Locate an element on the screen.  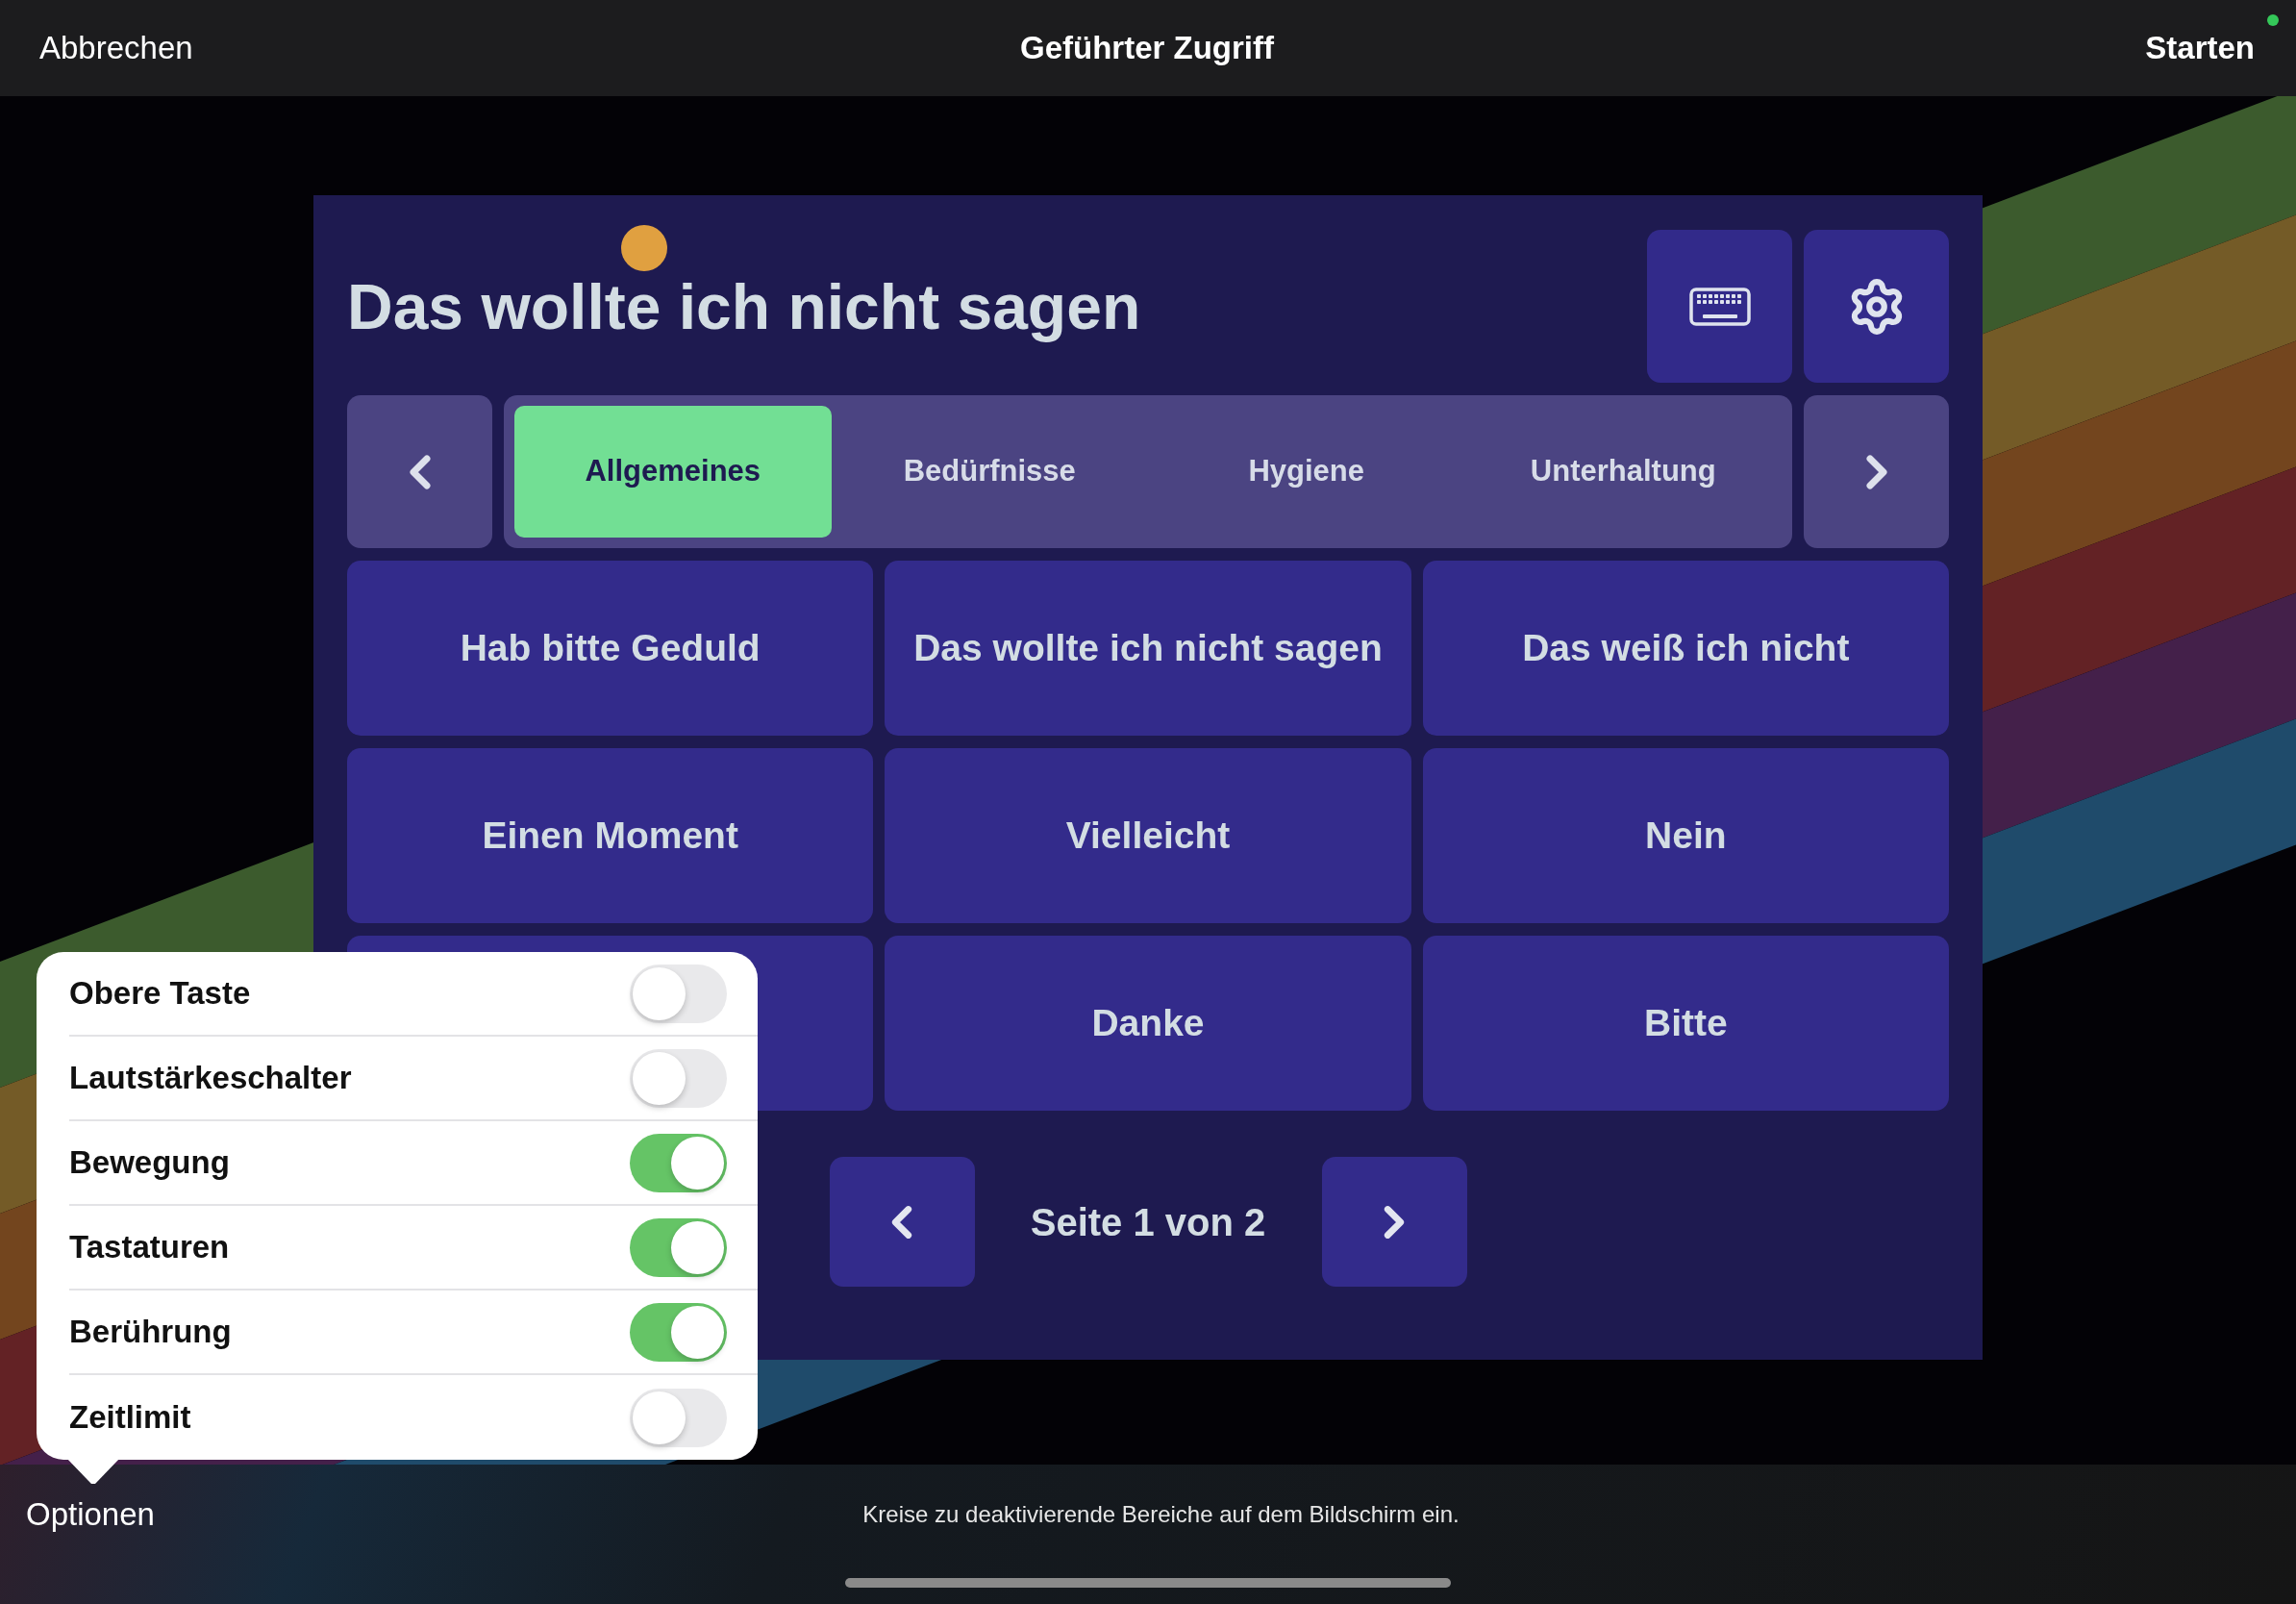
page-indicator: Seite 1 von 2 is located at coordinates (1148, 1222).